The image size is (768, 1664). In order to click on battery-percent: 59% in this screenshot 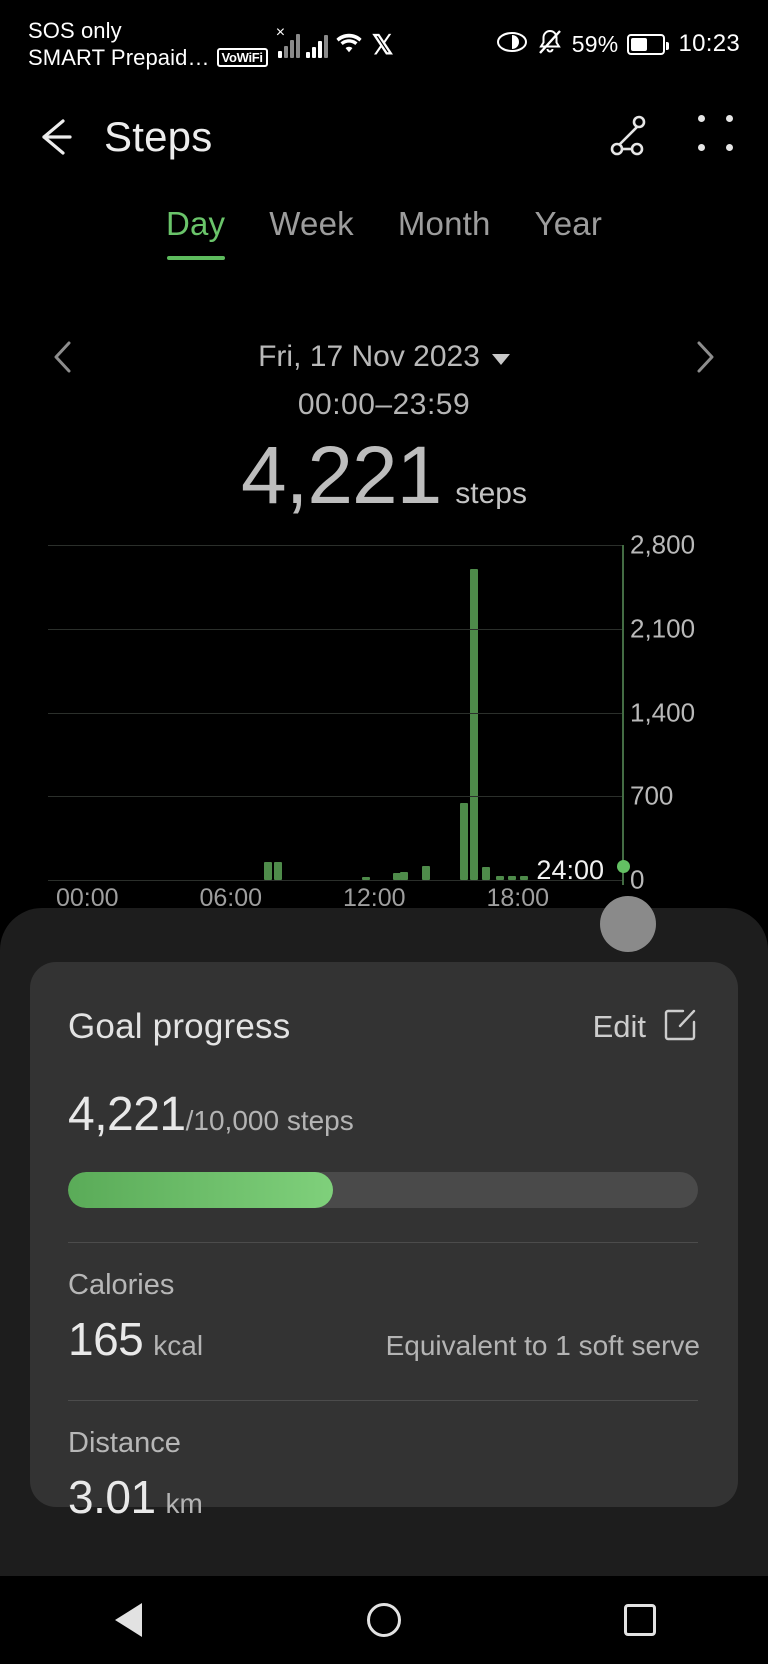, I will do `click(595, 43)`.